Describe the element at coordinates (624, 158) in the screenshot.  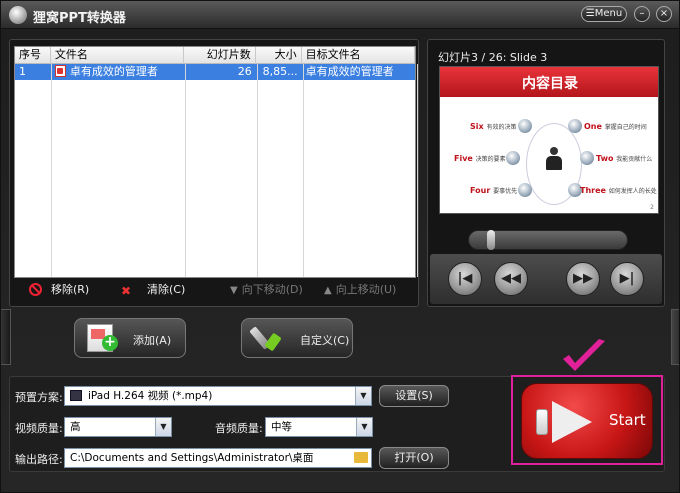
I see `slide-item: Two 我能贡献什么` at that location.